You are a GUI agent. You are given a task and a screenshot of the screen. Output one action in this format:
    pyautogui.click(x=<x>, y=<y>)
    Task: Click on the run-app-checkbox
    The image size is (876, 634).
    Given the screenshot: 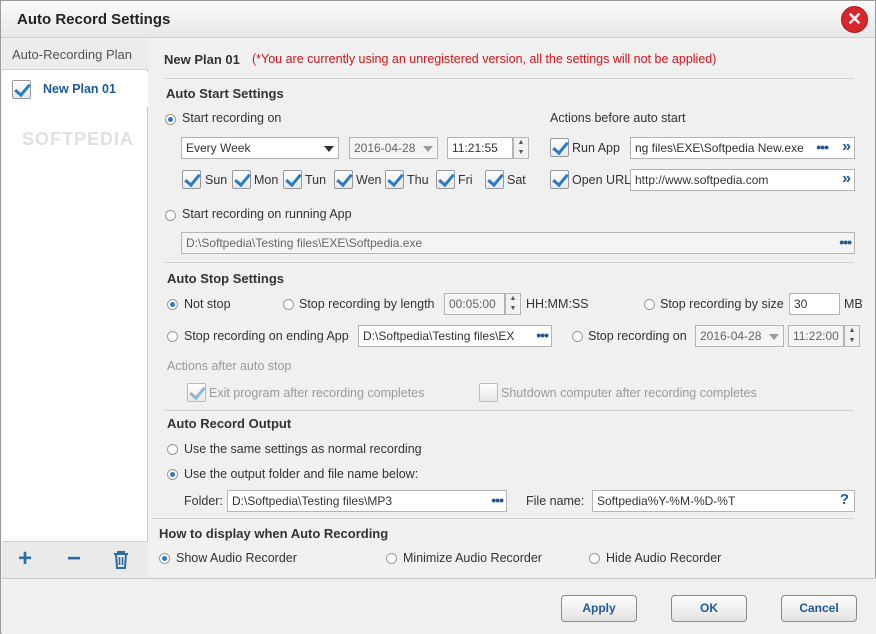 What is the action you would take?
    pyautogui.click(x=559, y=147)
    